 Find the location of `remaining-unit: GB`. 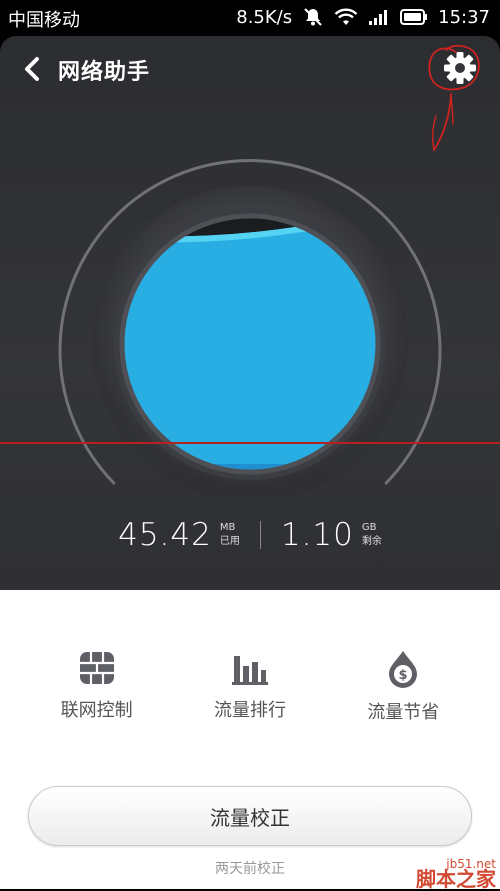

remaining-unit: GB is located at coordinates (369, 527).